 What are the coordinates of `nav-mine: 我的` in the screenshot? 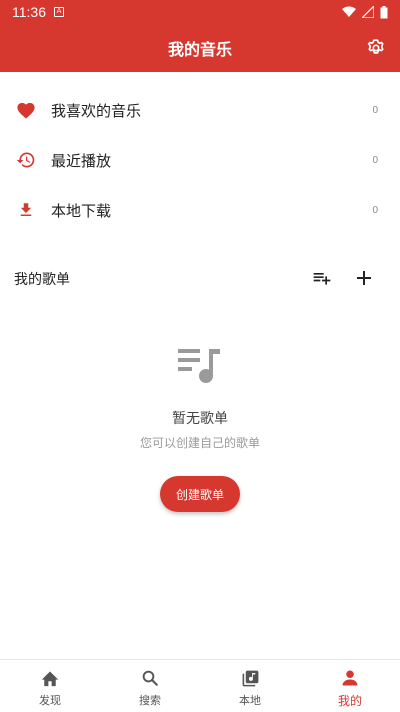 It's located at (350, 686).